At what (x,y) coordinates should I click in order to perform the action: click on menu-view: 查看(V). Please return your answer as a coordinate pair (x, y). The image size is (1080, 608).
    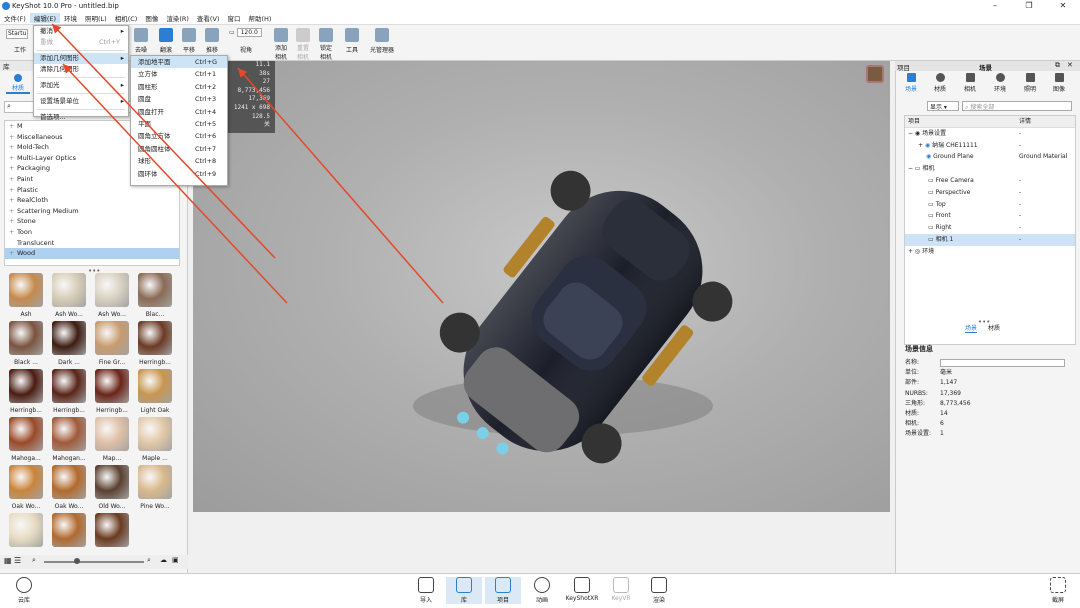
    Looking at the image, I should click on (208, 18).